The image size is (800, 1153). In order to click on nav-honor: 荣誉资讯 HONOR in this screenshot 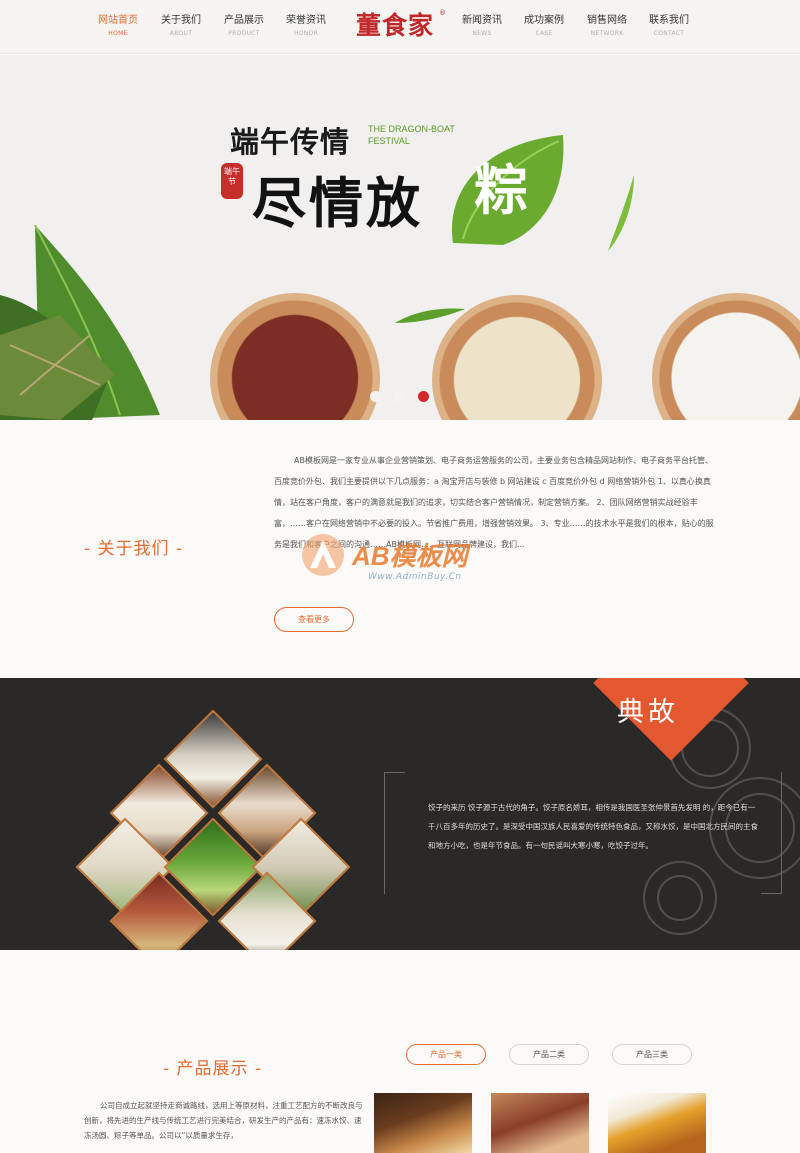, I will do `click(306, 26)`.